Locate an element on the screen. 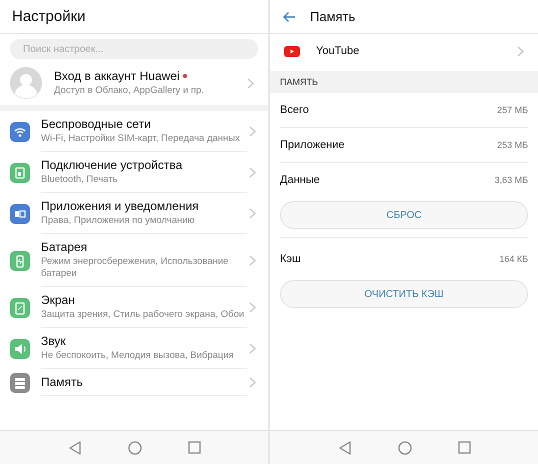  setting-subtitle: Bluetooth, Печать is located at coordinates (80, 180).